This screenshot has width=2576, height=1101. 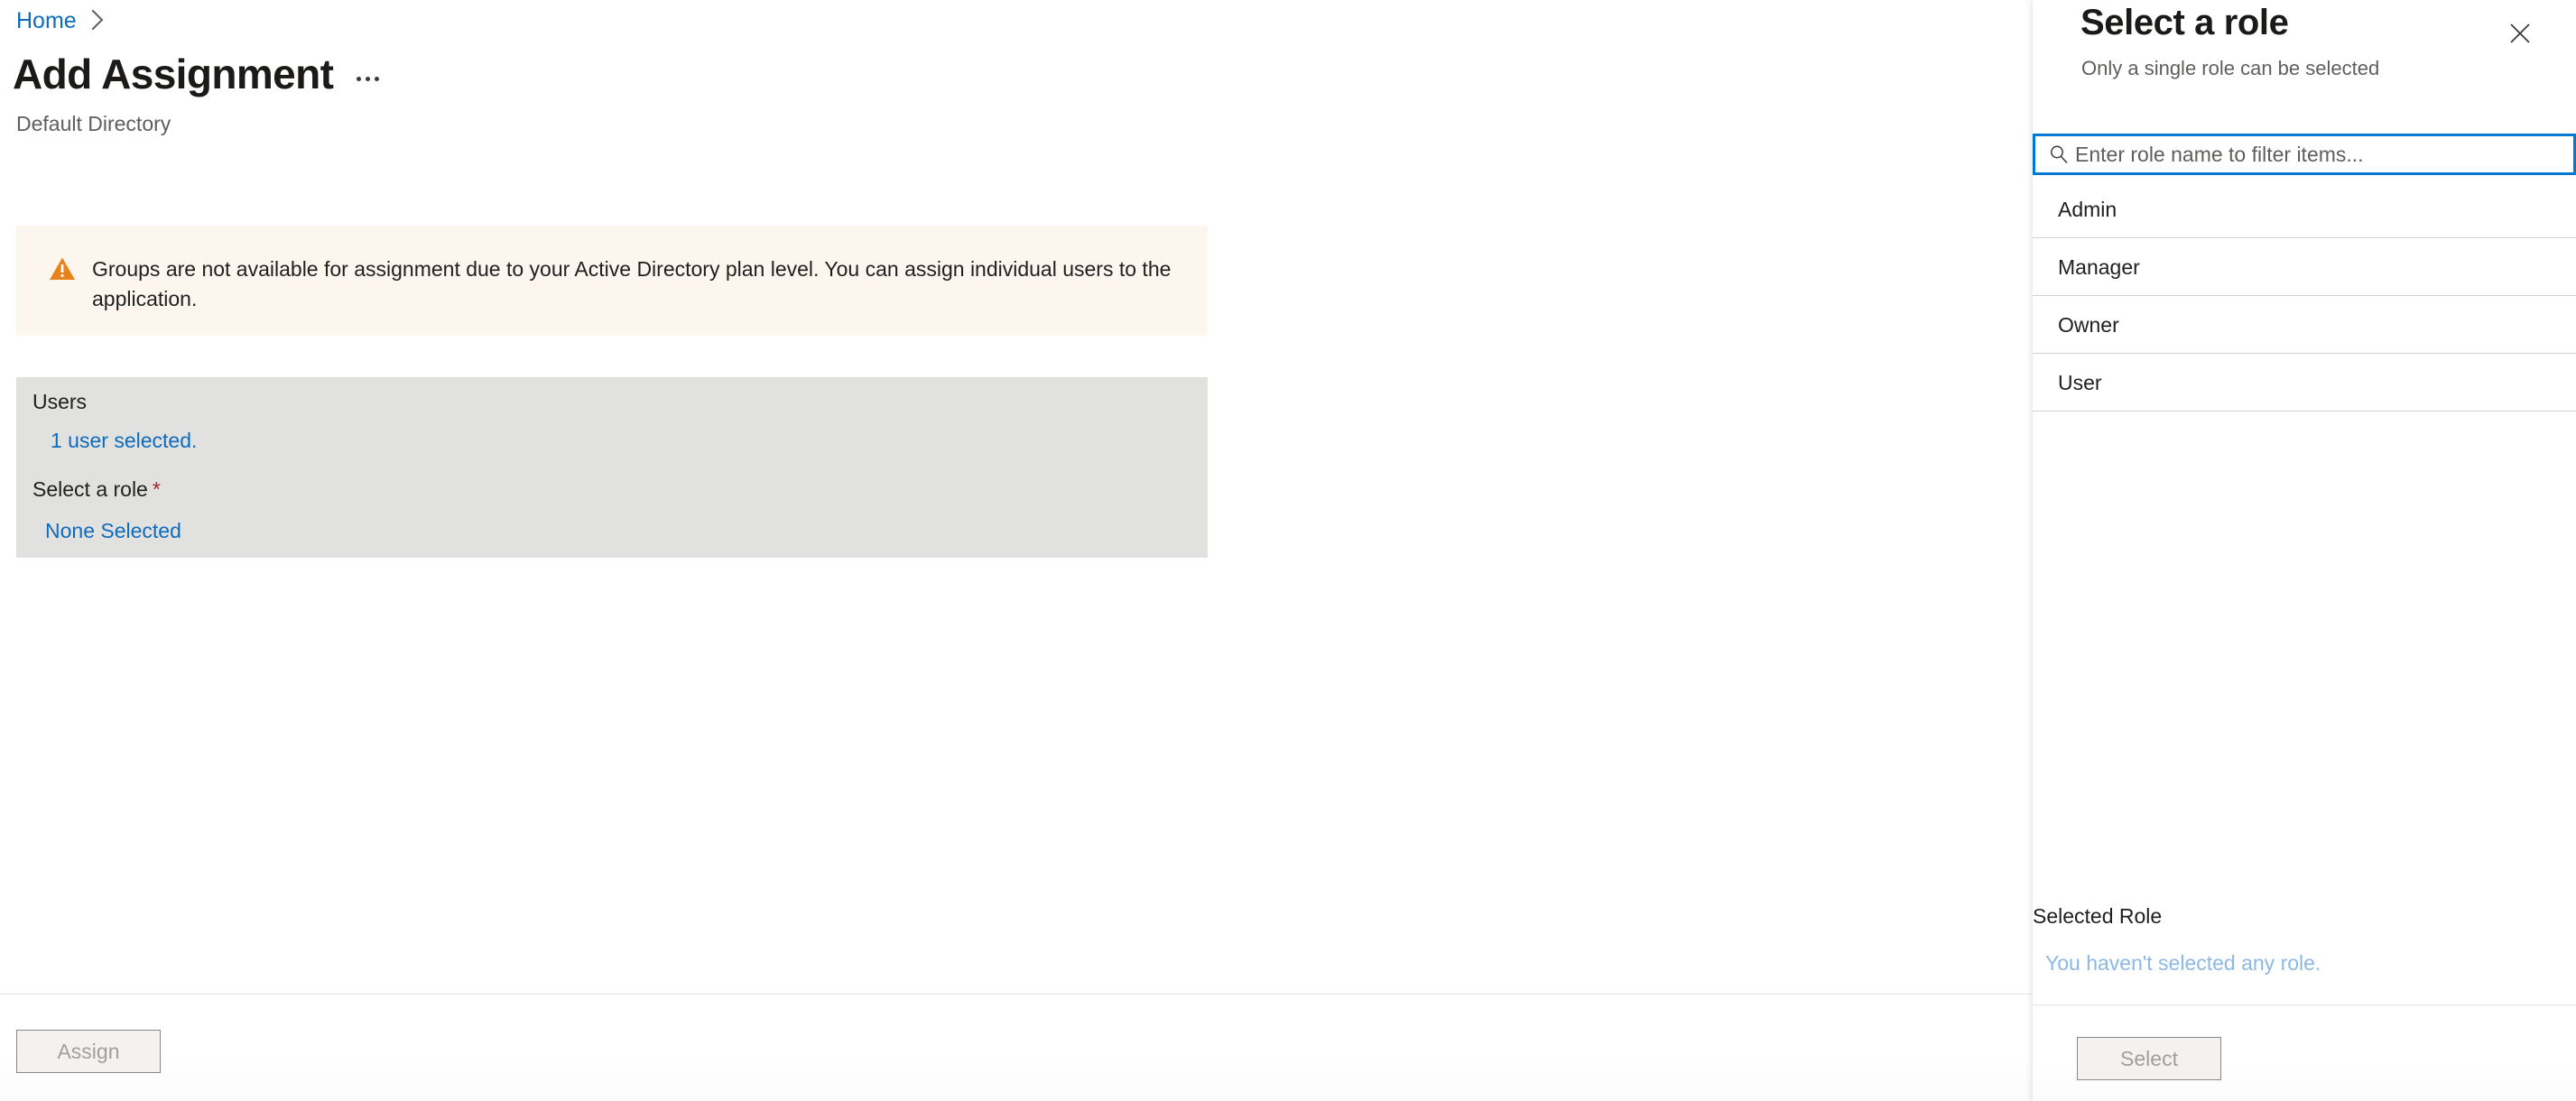 I want to click on breadcrumb: Home, so click(x=60, y=20).